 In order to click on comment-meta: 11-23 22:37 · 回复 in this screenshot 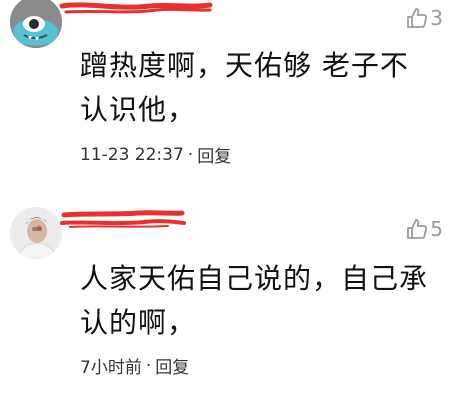, I will do `click(155, 155)`.